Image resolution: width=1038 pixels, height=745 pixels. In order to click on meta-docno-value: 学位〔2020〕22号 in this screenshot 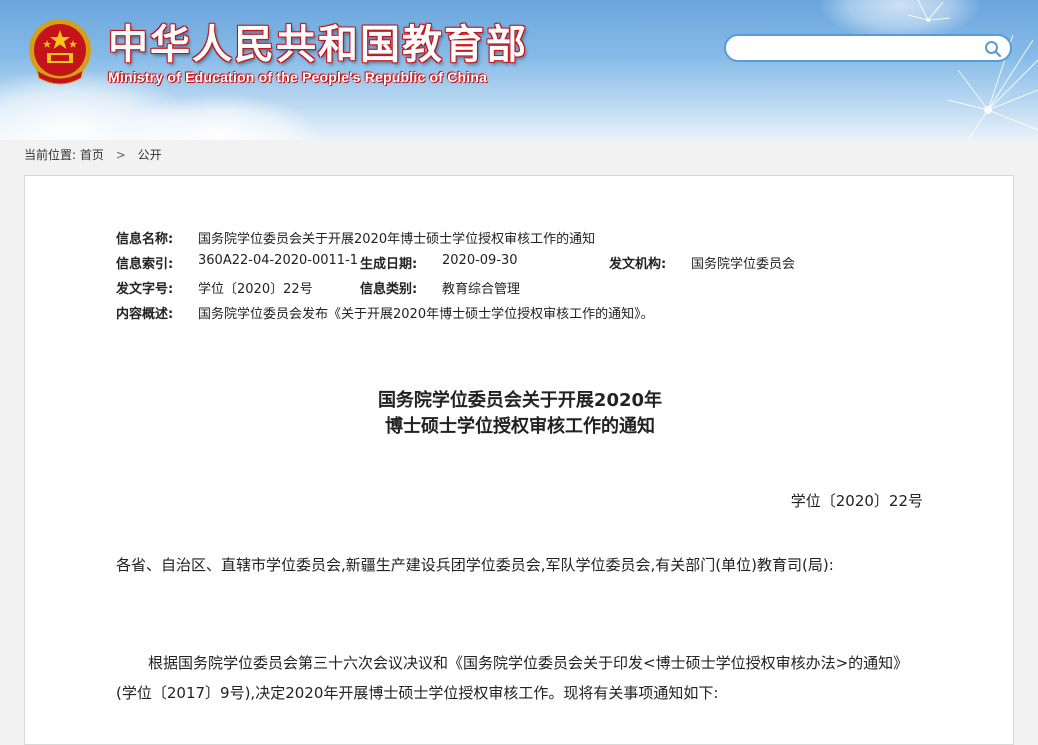, I will do `click(255, 289)`.